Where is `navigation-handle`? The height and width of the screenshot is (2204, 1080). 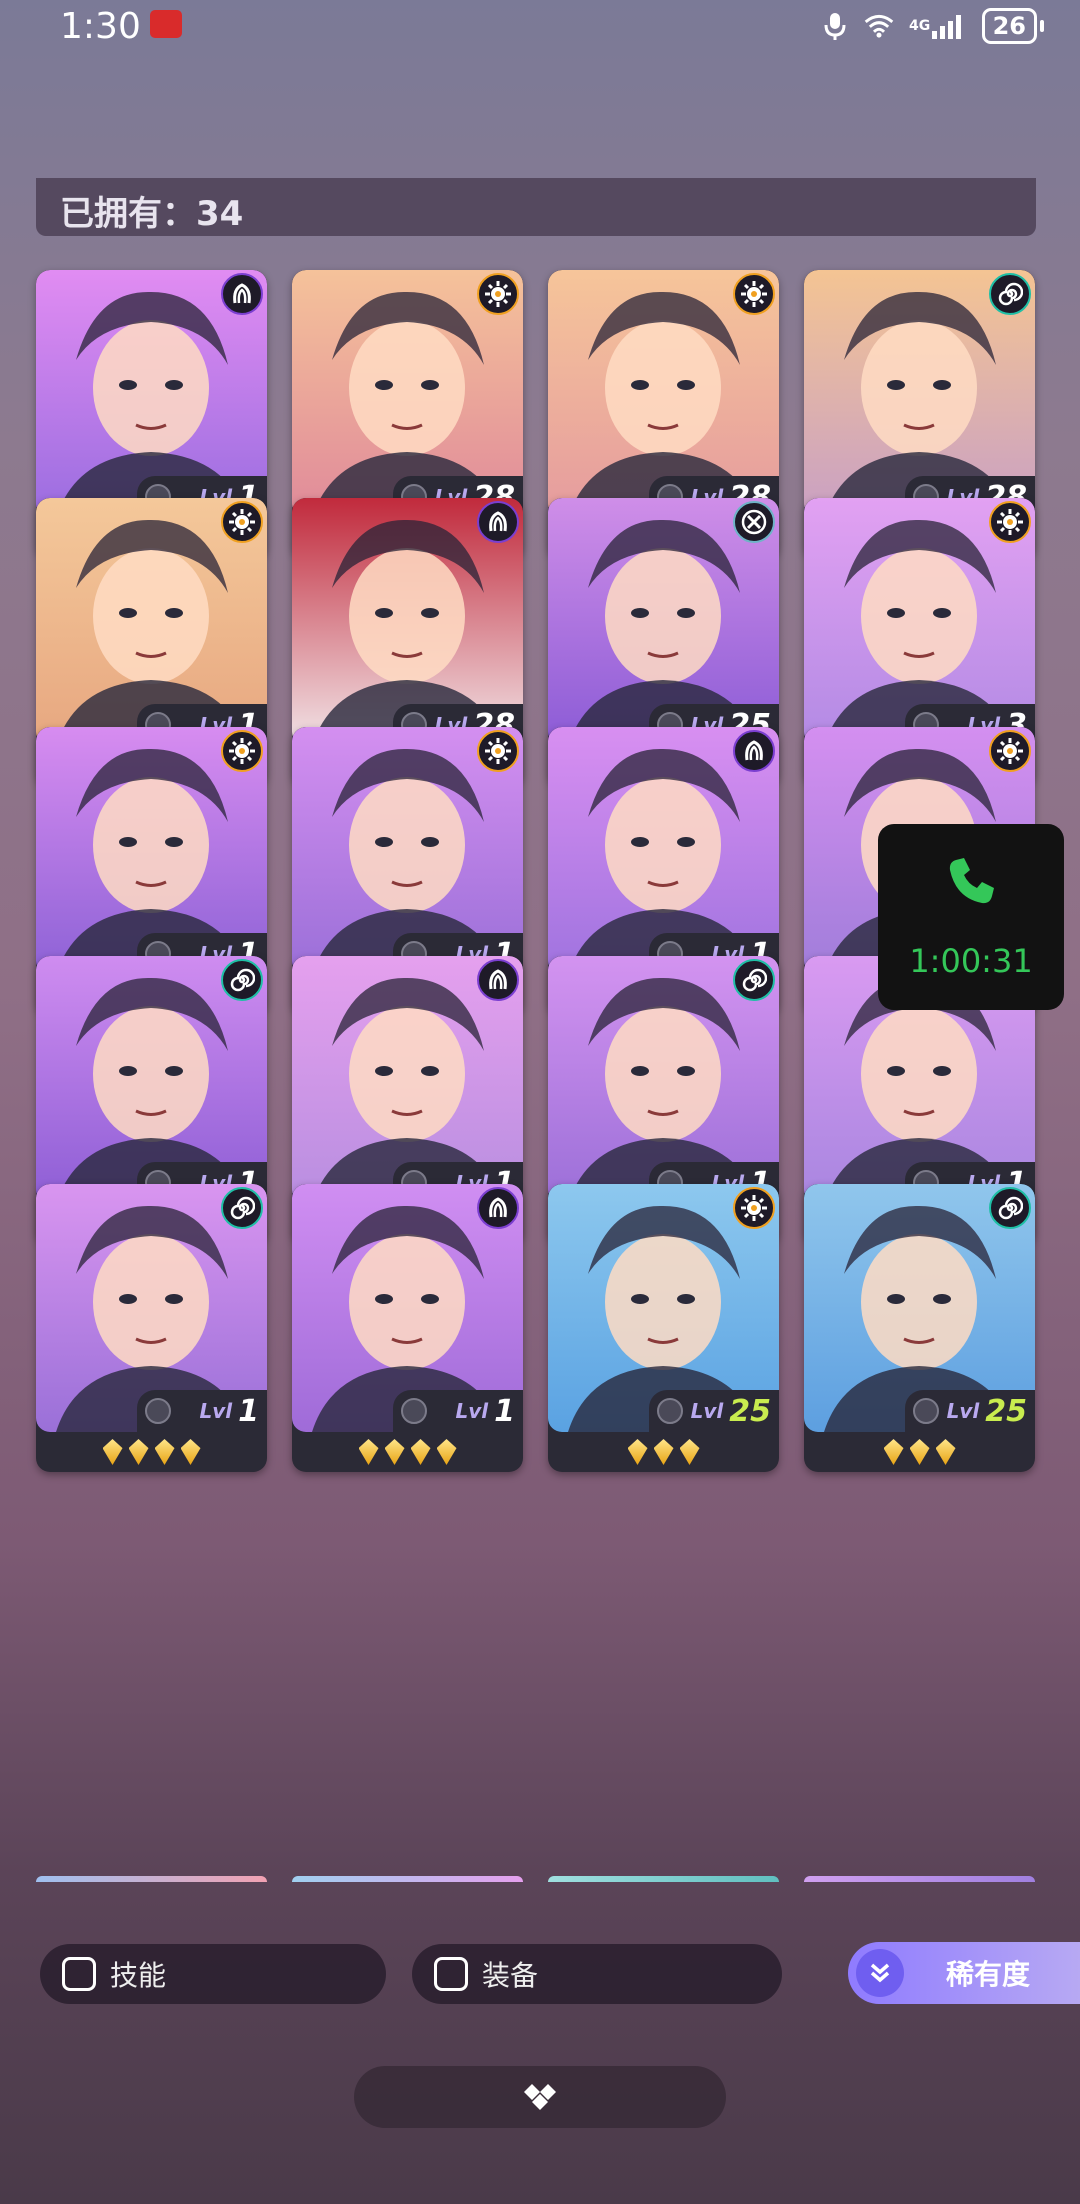 navigation-handle is located at coordinates (540, 2097).